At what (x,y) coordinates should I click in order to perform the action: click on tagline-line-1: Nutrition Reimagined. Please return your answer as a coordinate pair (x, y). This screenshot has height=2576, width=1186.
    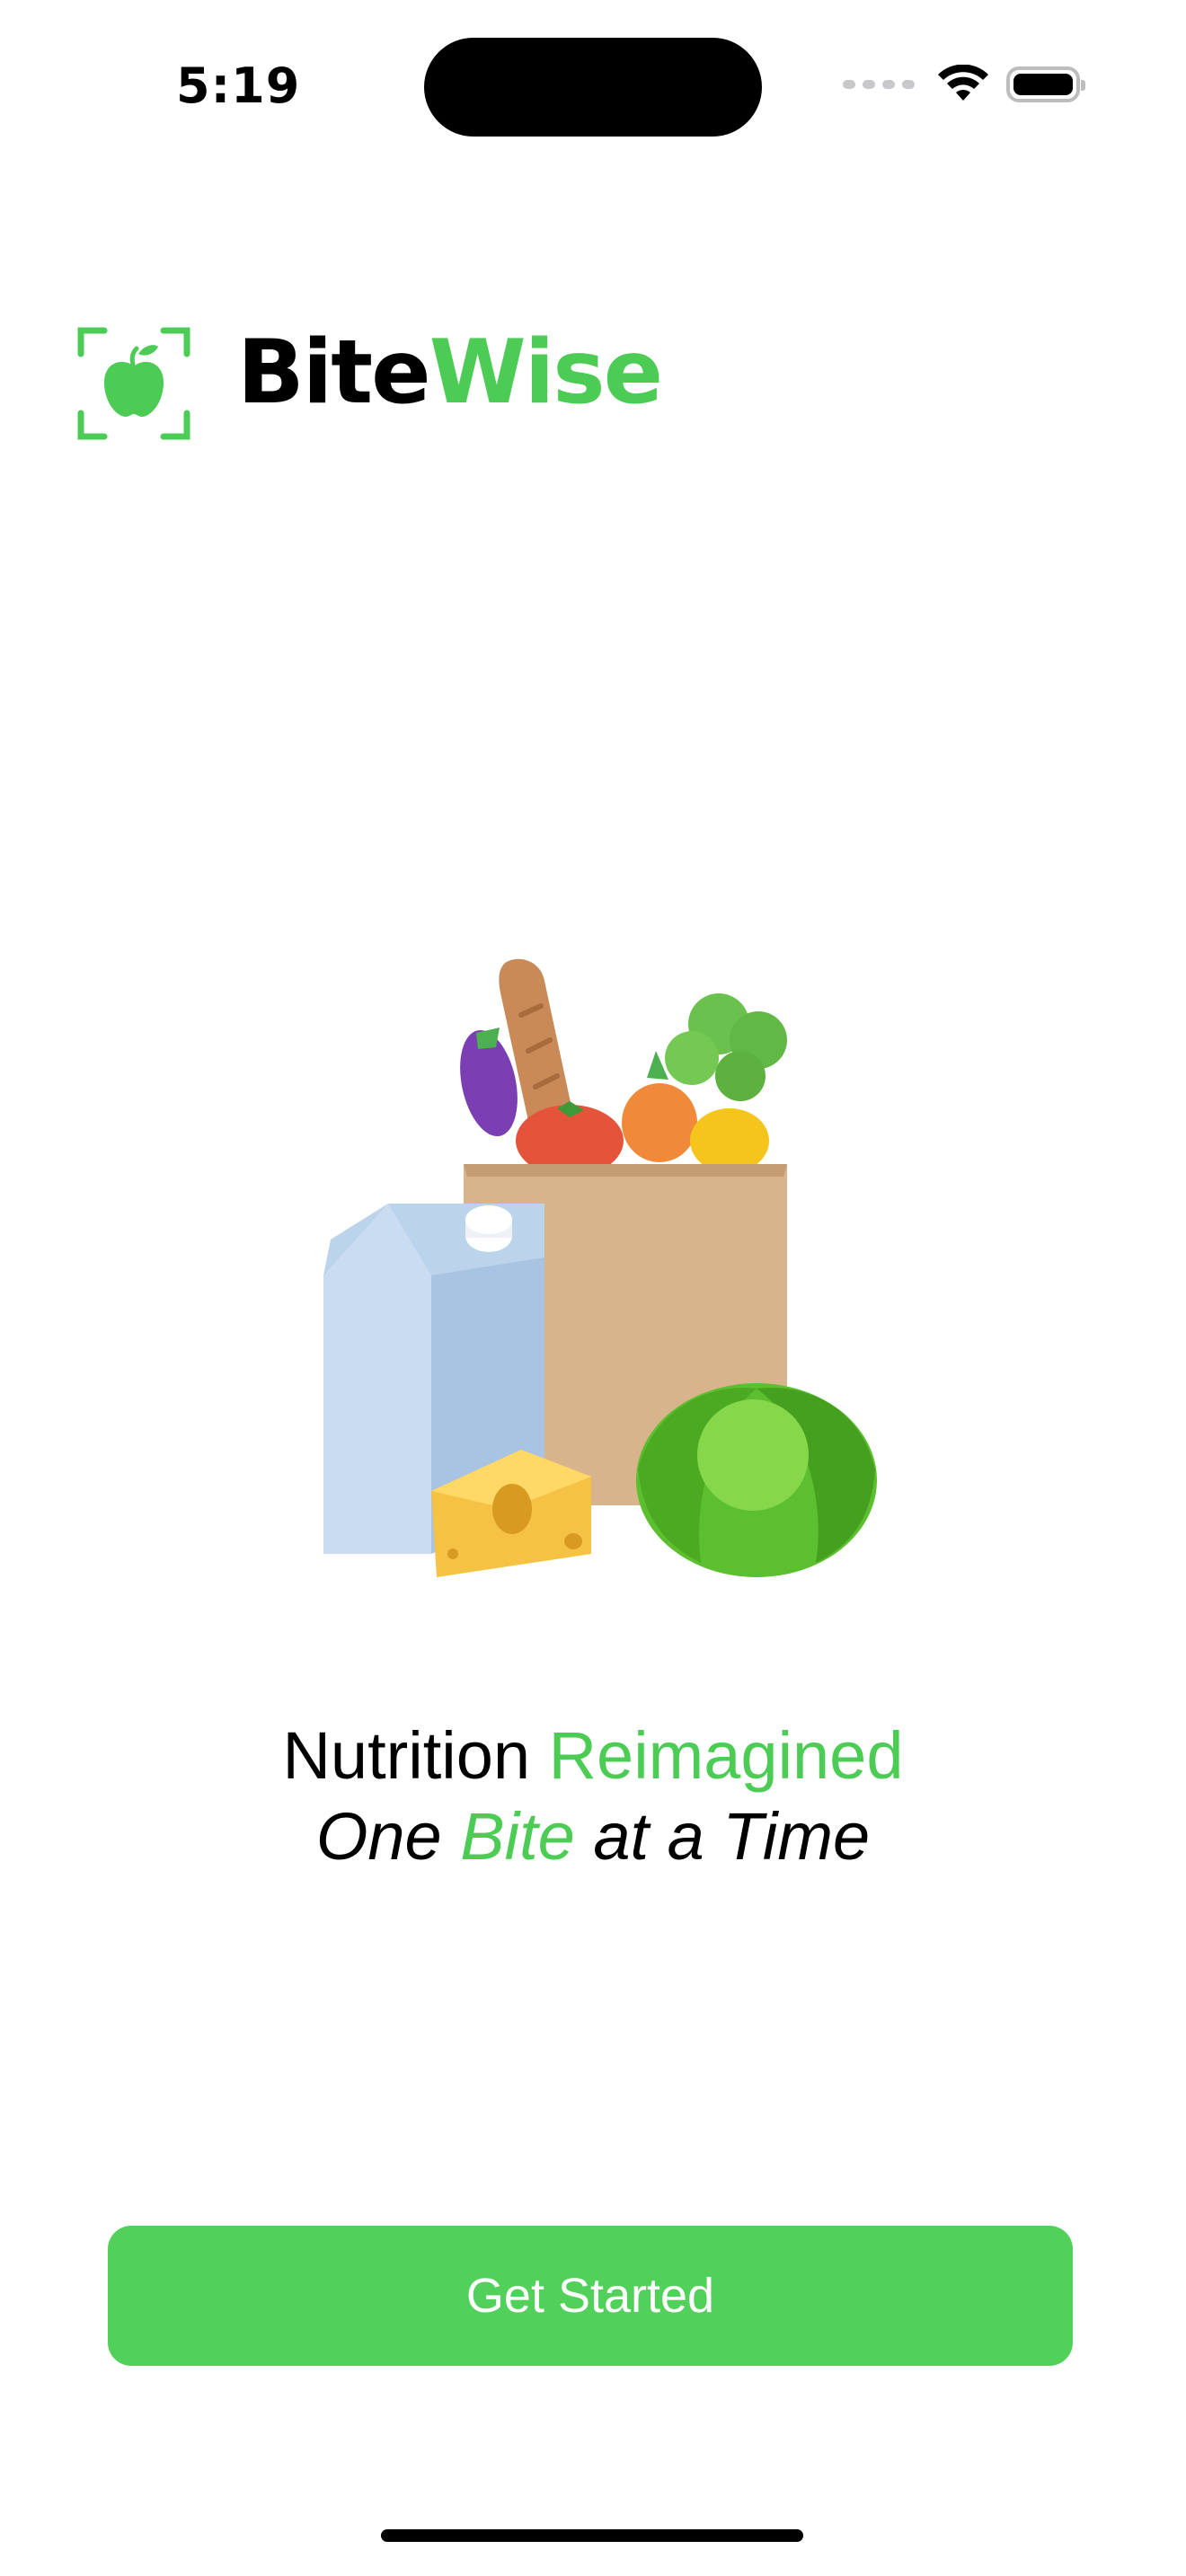
    Looking at the image, I should click on (593, 1756).